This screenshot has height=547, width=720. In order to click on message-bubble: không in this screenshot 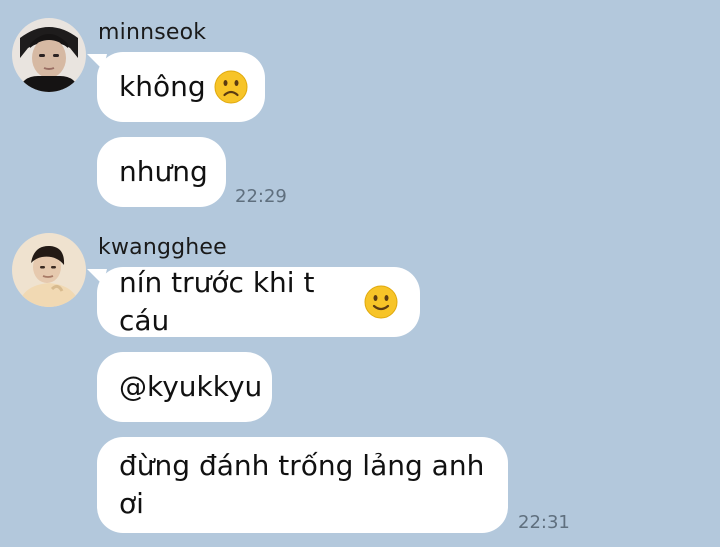, I will do `click(176, 87)`.